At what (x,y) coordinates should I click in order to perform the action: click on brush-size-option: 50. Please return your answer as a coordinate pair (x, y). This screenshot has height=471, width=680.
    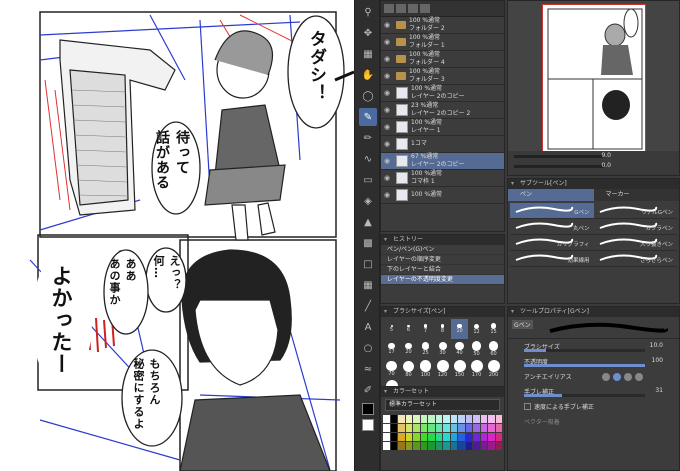
    Looking at the image, I should click on (476, 349).